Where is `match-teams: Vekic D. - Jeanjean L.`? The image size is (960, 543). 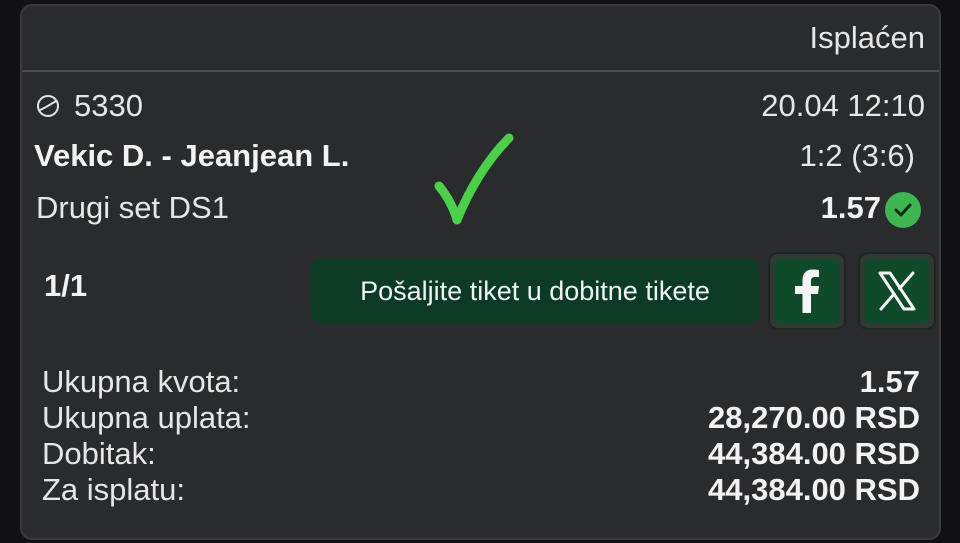
match-teams: Vekic D. - Jeanjean L. is located at coordinates (192, 155).